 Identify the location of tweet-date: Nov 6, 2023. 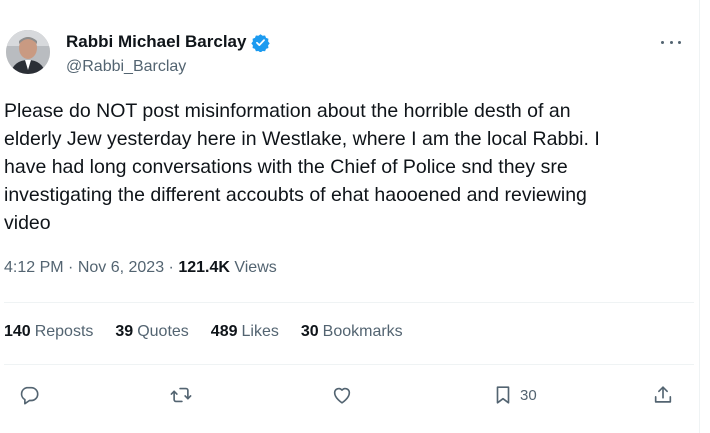
(121, 268).